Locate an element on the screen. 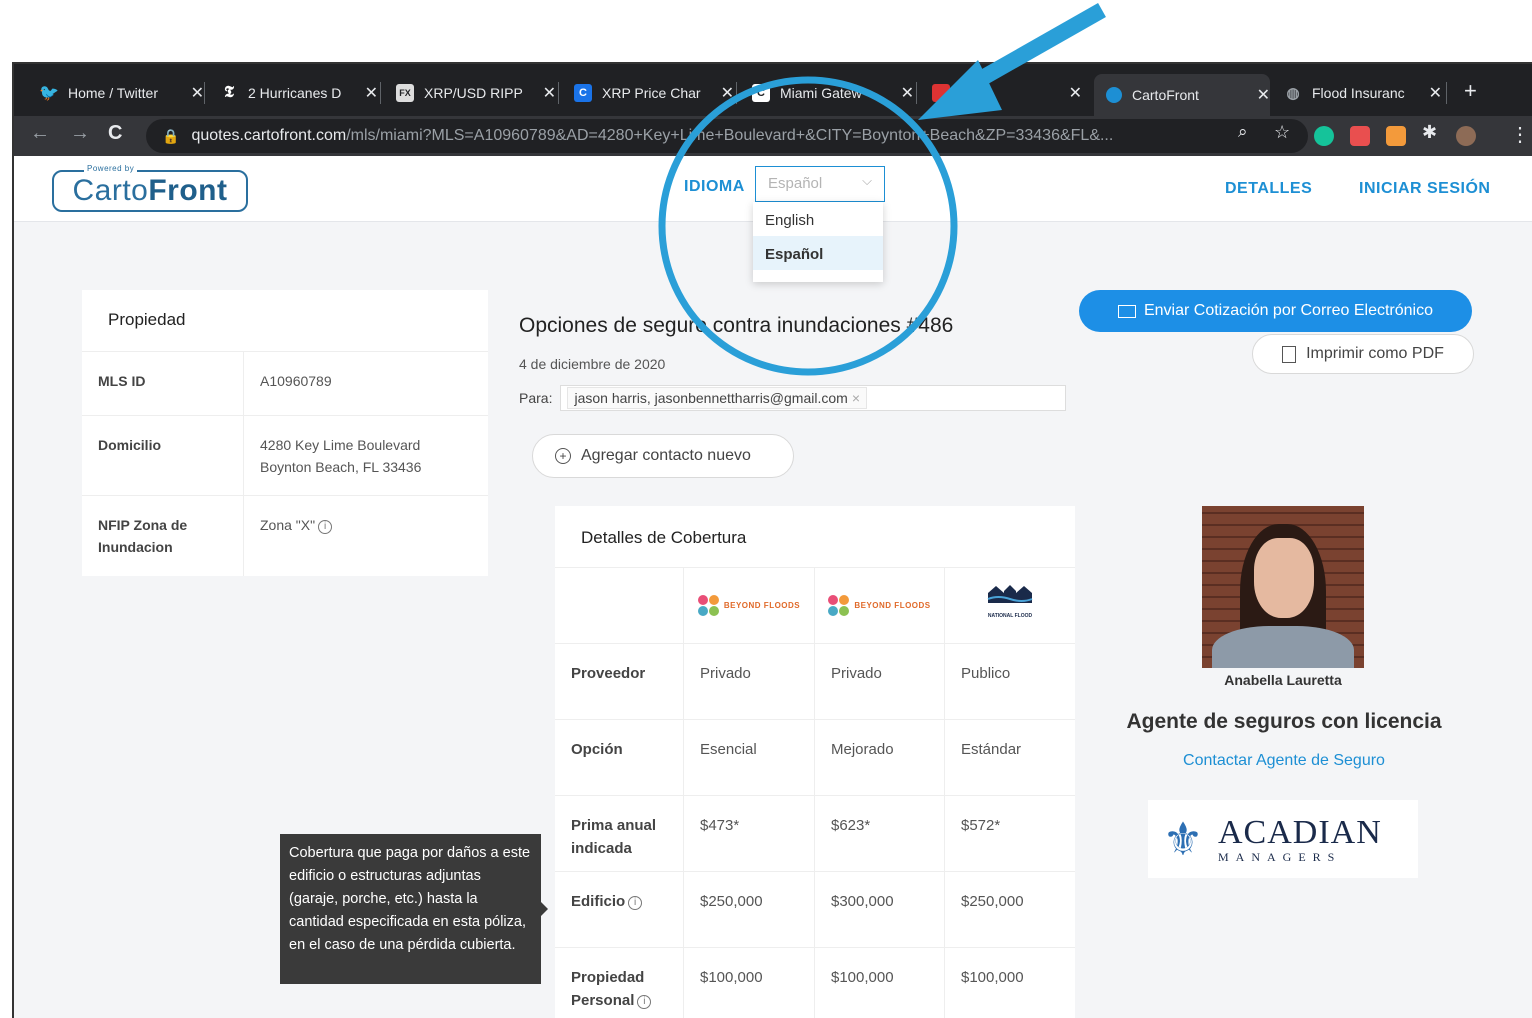 This screenshot has width=1532, height=1018. language-option-english: English is located at coordinates (818, 219).